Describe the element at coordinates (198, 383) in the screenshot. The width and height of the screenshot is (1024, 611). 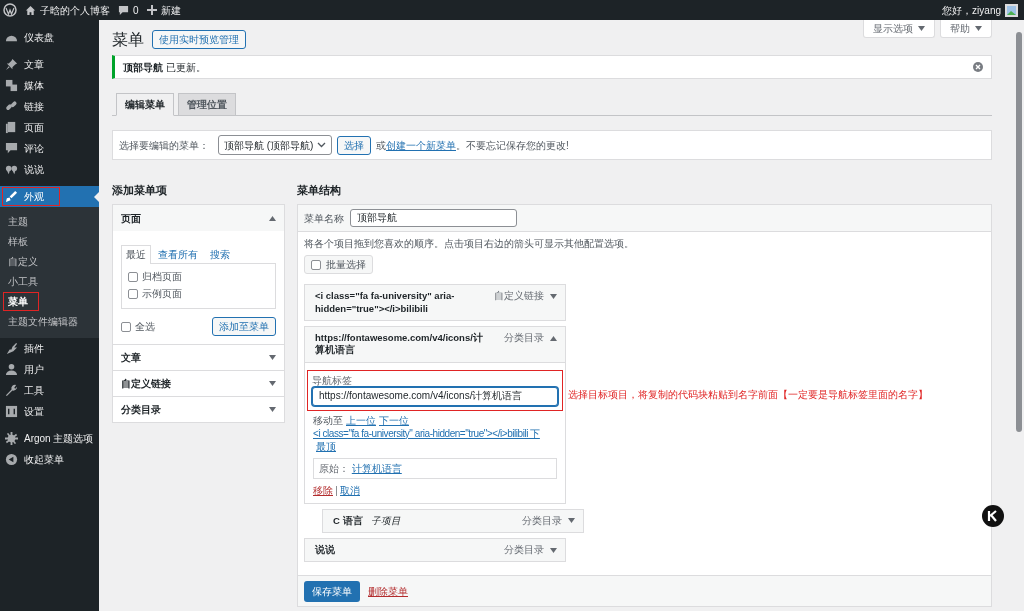
I see `accordion-header: 自定义链接` at that location.